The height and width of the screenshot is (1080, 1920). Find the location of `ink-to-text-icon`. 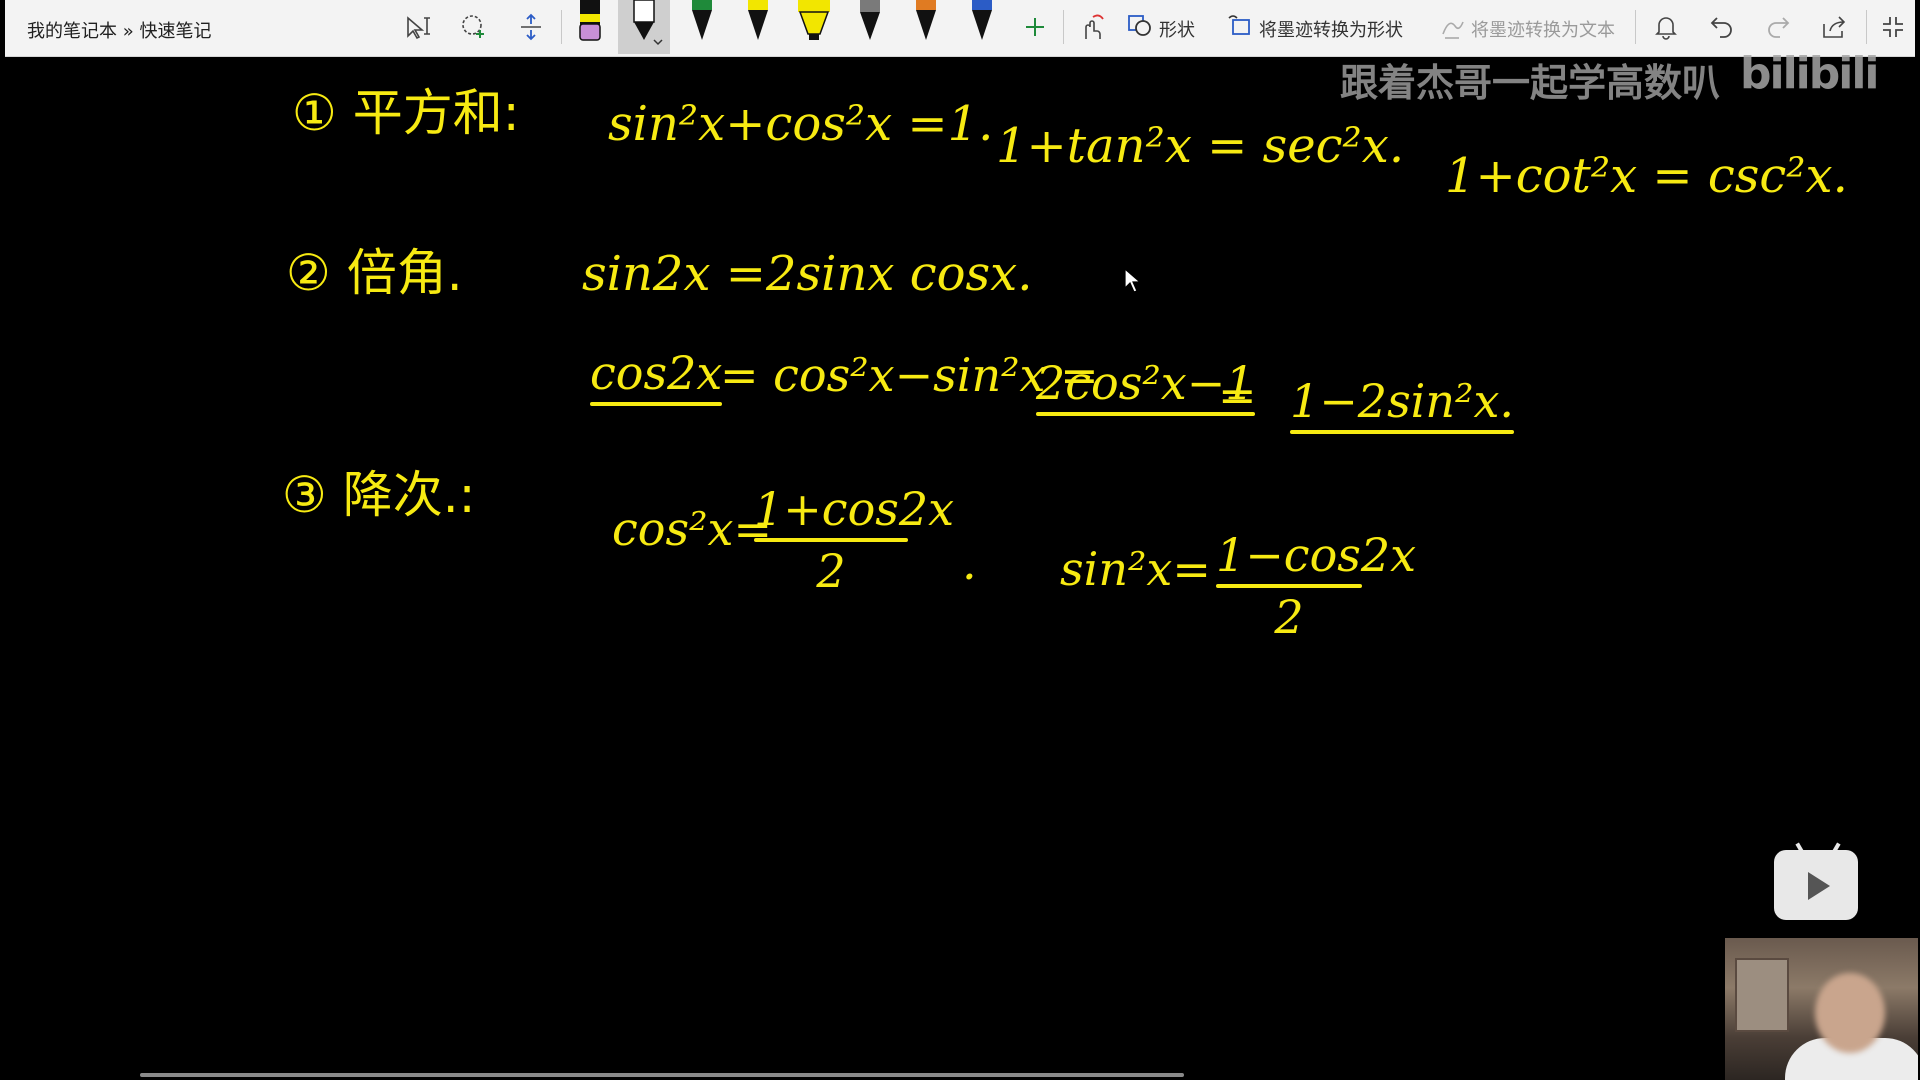

ink-to-text-icon is located at coordinates (1452, 29).